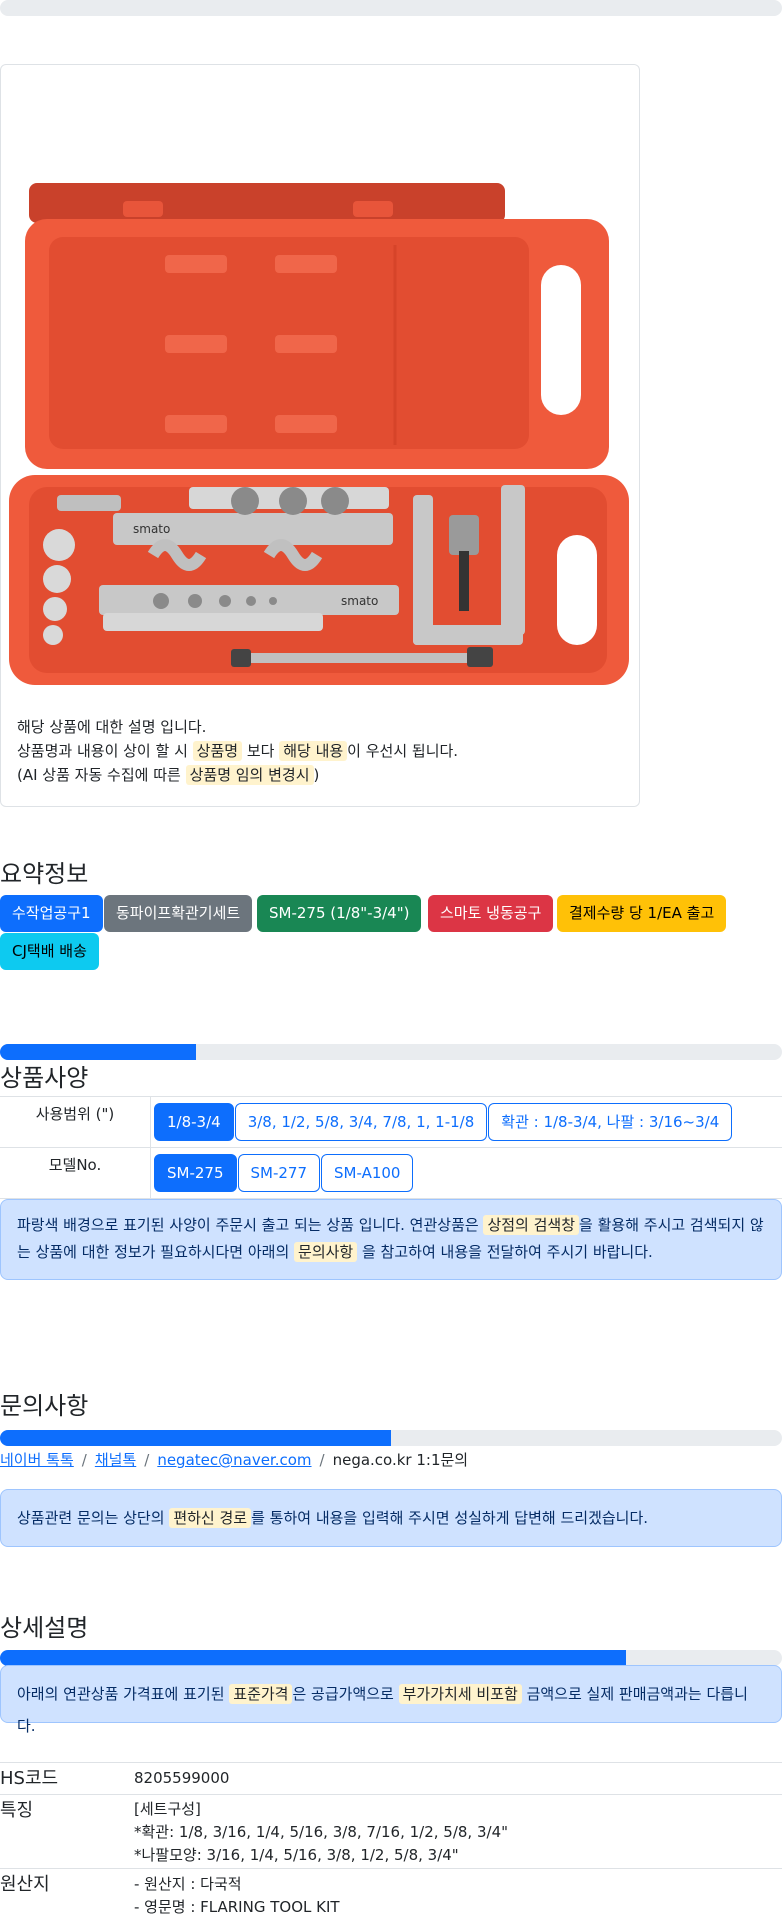 The width and height of the screenshot is (782, 1919). Describe the element at coordinates (400, 1460) in the screenshot. I see `site-inquiry: nega.co.kr 1:1문의` at that location.